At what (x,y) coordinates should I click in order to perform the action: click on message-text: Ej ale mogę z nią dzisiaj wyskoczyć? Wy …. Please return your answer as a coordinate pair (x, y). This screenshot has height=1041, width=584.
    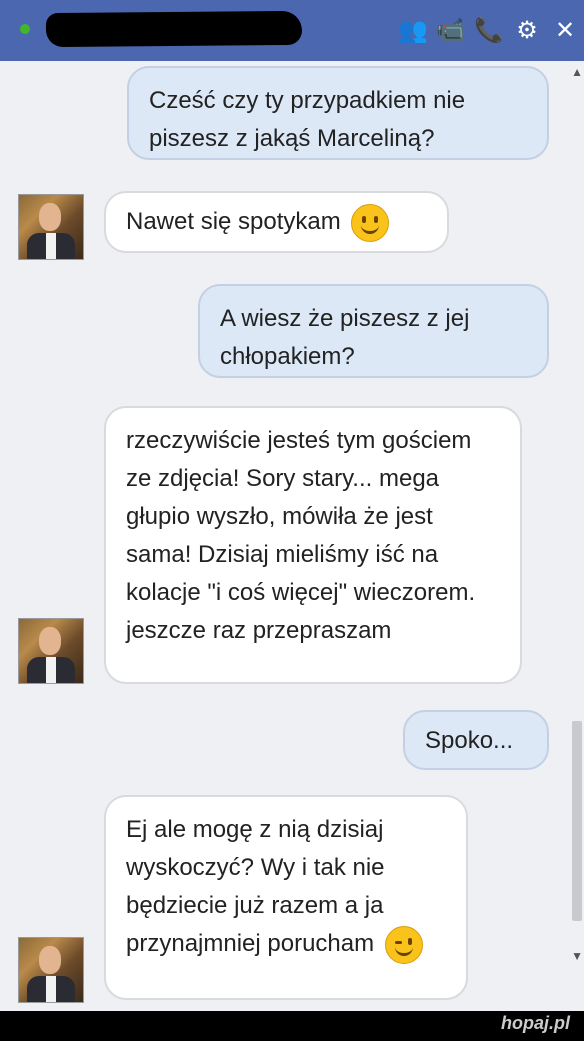
    Looking at the image, I should click on (255, 886).